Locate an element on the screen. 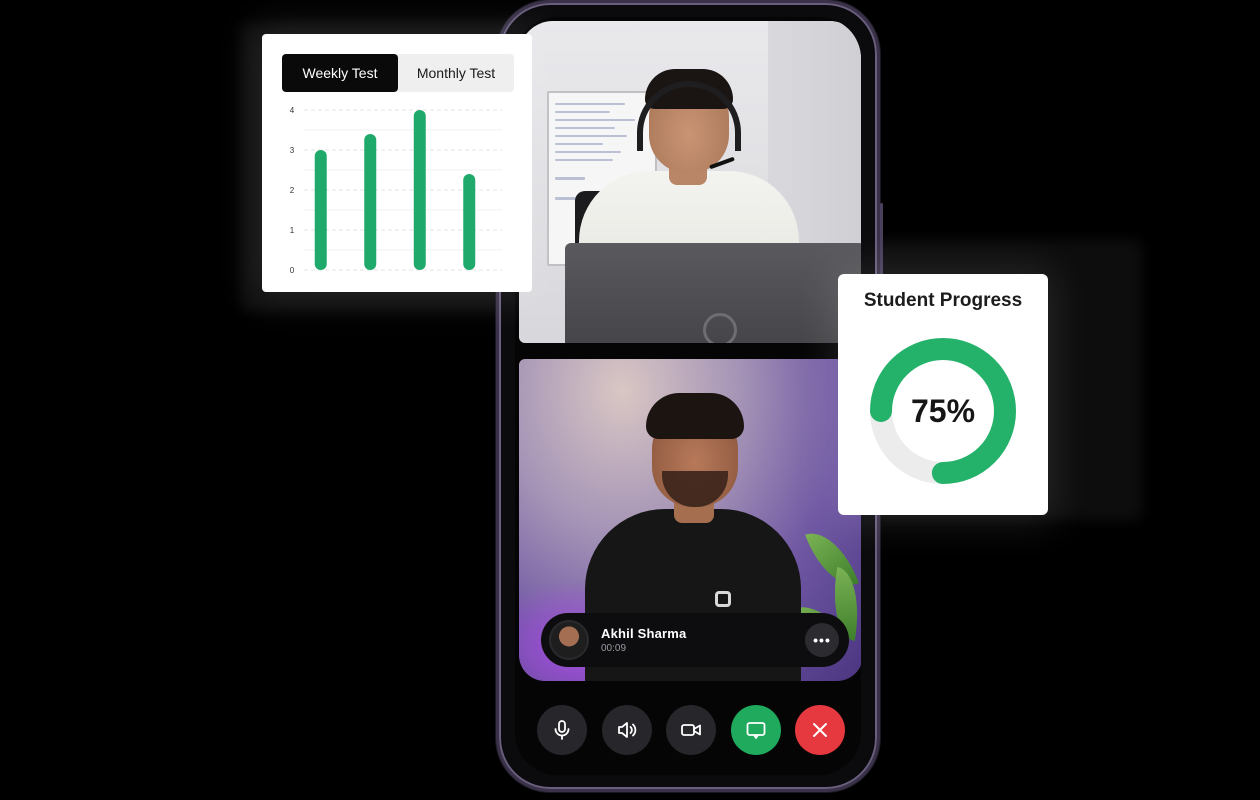 The width and height of the screenshot is (1260, 800). laptop is located at coordinates (713, 293).